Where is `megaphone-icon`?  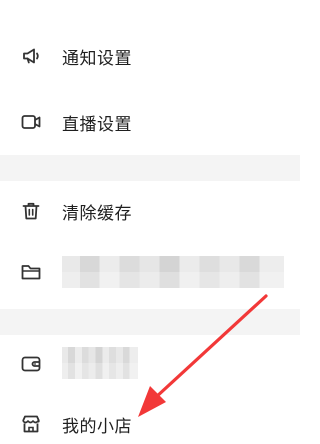 megaphone-icon is located at coordinates (31, 56).